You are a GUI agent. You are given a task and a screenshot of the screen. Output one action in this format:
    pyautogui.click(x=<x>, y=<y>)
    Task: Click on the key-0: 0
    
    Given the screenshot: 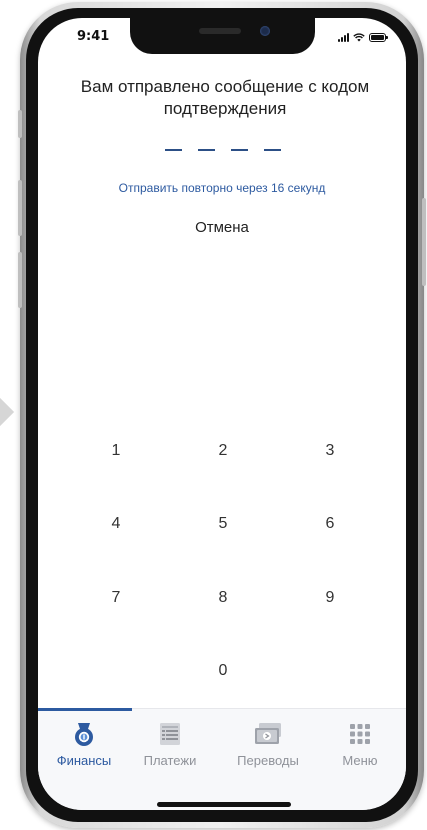 What is the action you would take?
    pyautogui.click(x=223, y=671)
    